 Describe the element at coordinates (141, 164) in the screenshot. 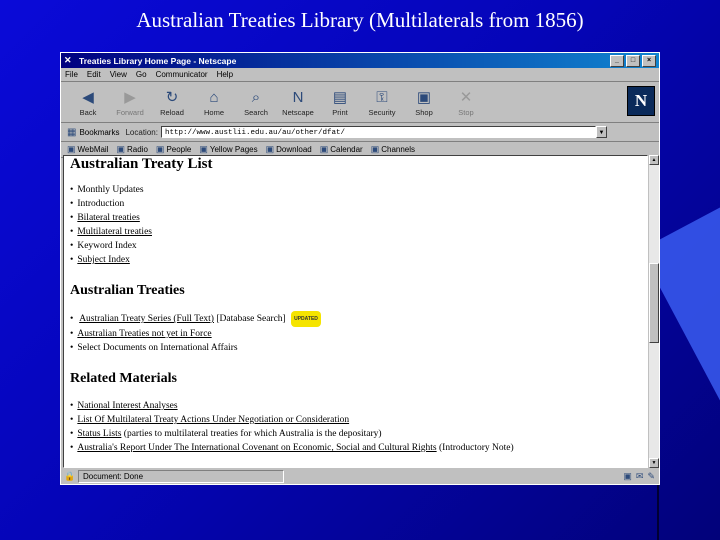

I see `heading-treaty-list: Australian Treaty List` at that location.